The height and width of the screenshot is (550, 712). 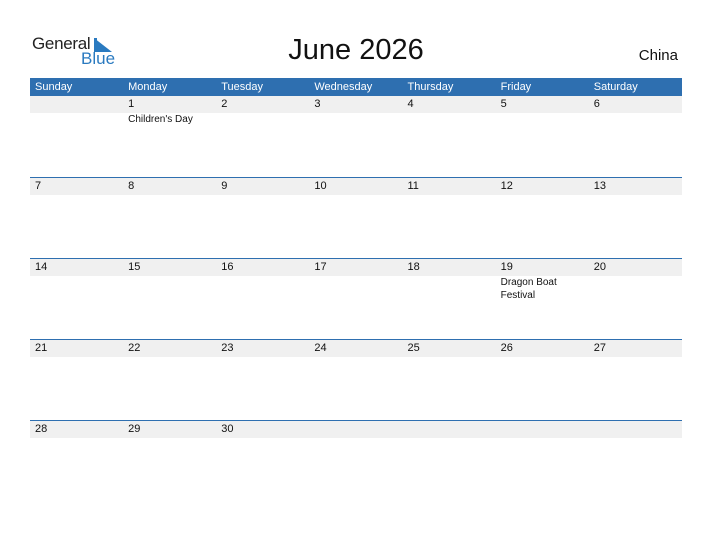 I want to click on day-number-bar: 7 8 9 10 11 12 13, so click(x=356, y=186).